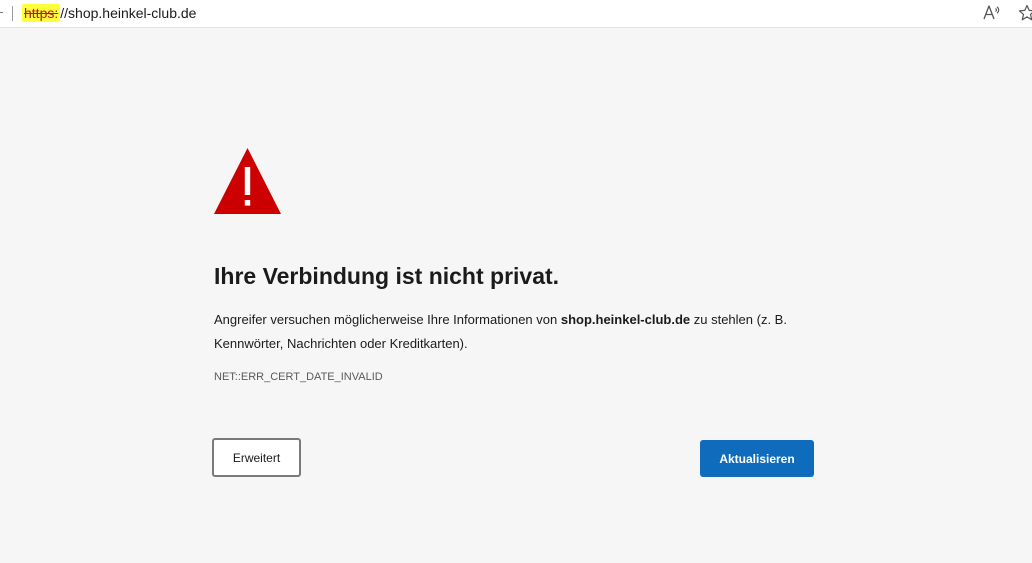 The width and height of the screenshot is (1032, 563). I want to click on read-aloud-icon, so click(992, 13).